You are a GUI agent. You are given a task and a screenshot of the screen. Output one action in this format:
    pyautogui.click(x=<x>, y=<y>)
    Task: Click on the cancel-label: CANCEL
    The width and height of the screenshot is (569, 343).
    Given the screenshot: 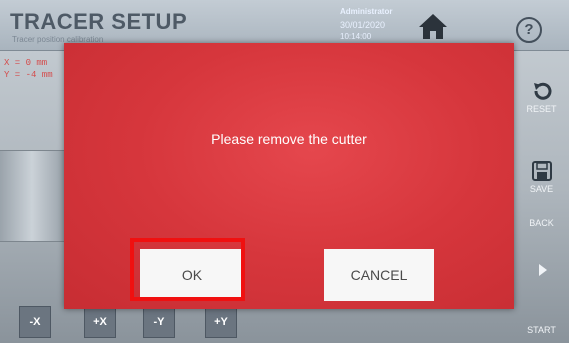 What is the action you would take?
    pyautogui.click(x=379, y=275)
    